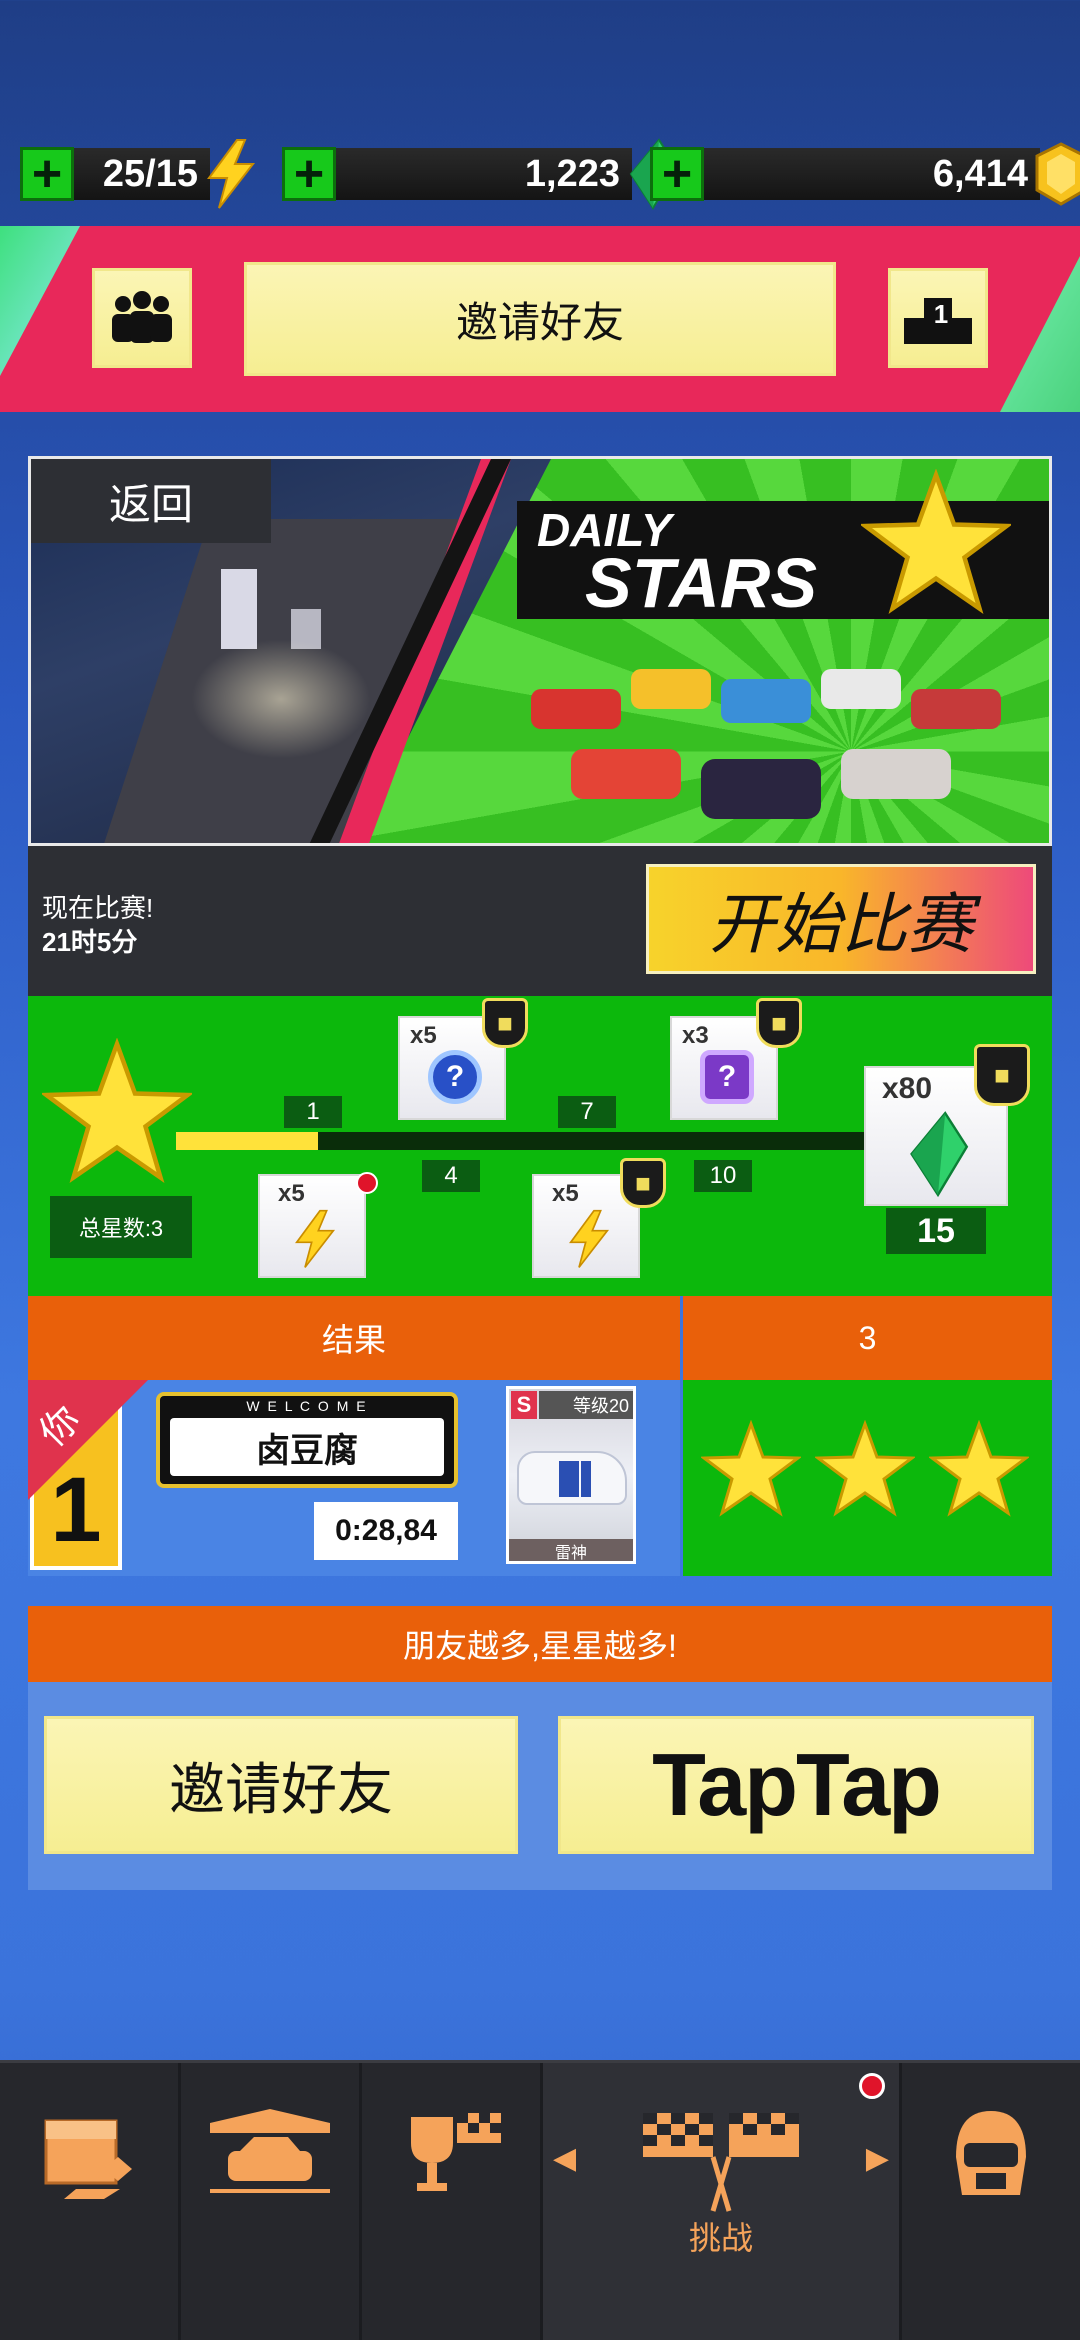  Describe the element at coordinates (761, 744) in the screenshot. I see `car-pile` at that location.